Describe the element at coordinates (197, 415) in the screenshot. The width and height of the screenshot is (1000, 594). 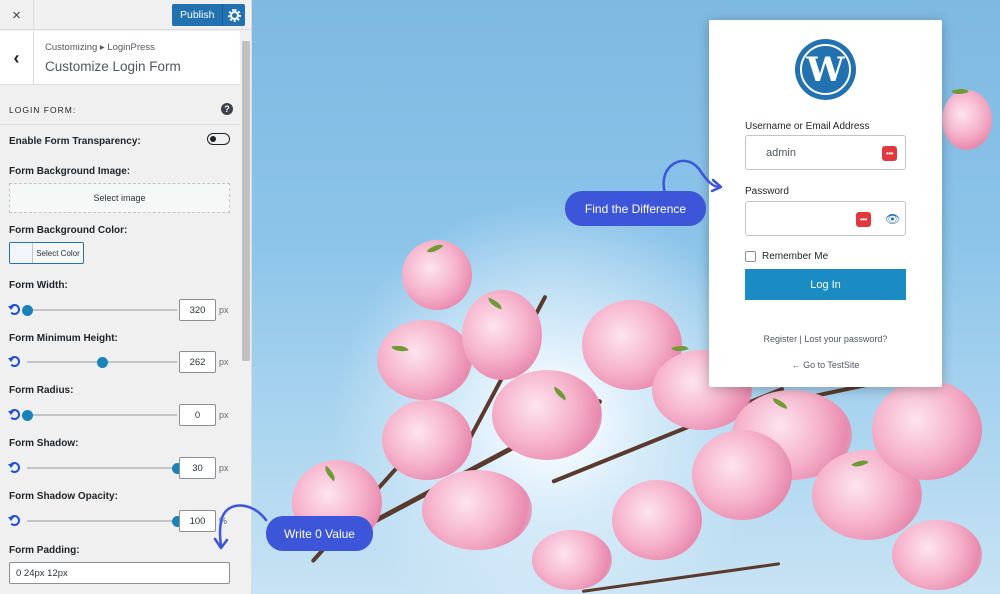
I see `form-radius-input: 0` at that location.